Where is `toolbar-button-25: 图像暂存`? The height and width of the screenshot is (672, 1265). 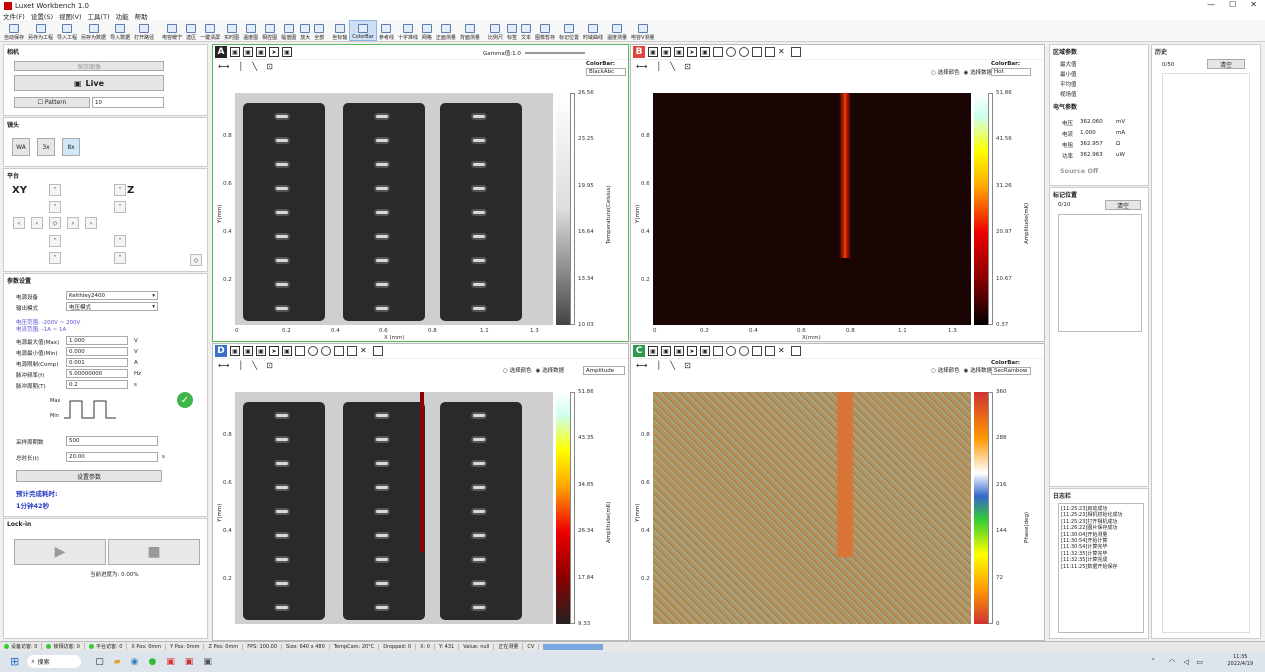 toolbar-button-25: 图像暂存 is located at coordinates (545, 30).